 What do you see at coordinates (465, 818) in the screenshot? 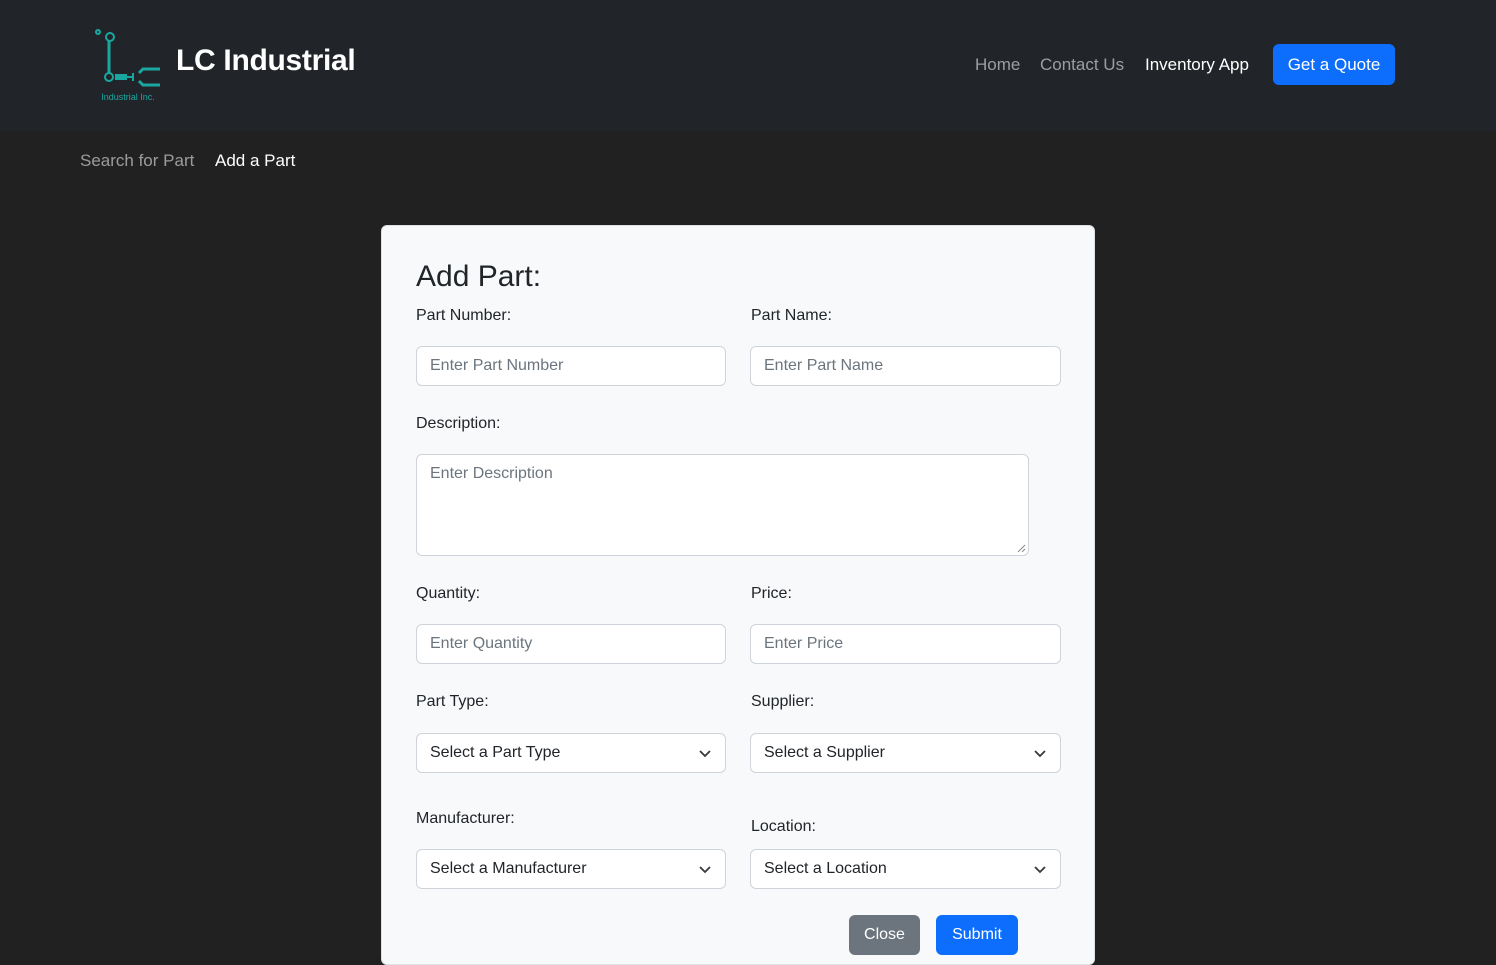
I see `manufacturer-label: Manufacturer:` at bounding box center [465, 818].